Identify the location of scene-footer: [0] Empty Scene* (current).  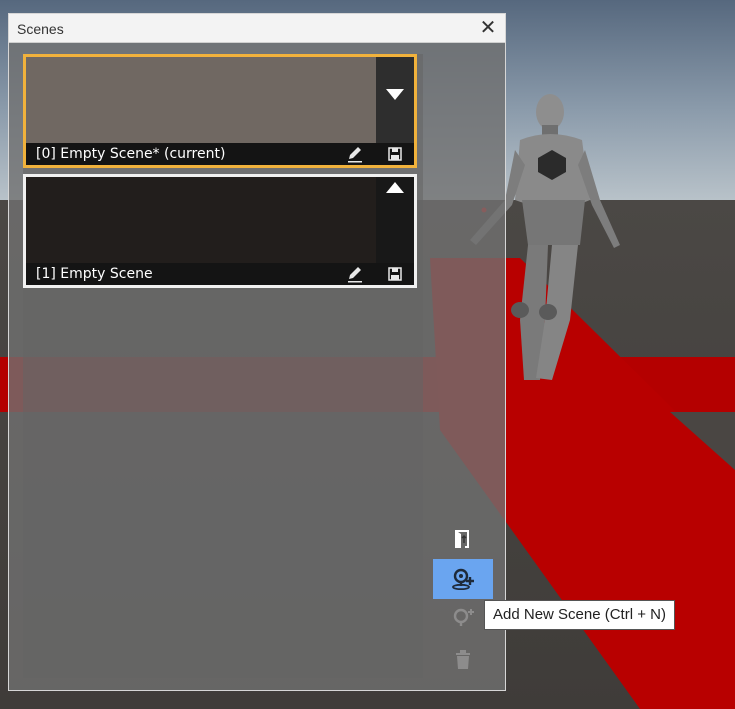
(220, 154).